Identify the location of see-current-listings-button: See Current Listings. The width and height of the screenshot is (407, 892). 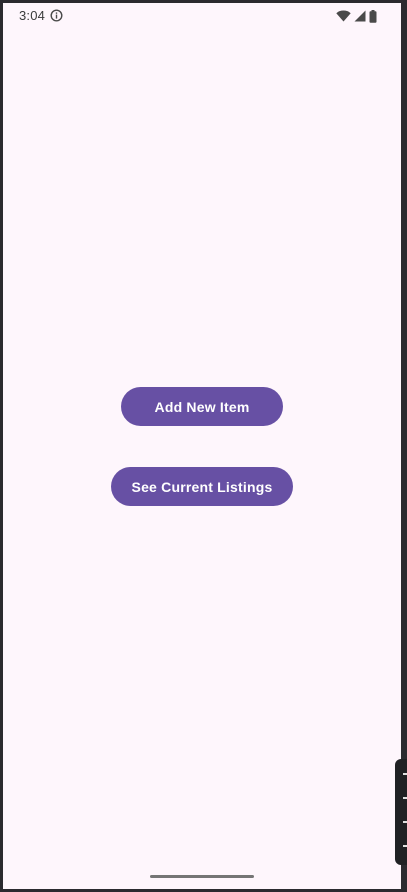
(202, 486).